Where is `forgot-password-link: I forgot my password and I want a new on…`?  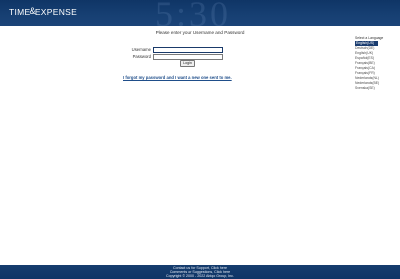 forgot-password-link: I forgot my password and I want a new on… is located at coordinates (177, 77).